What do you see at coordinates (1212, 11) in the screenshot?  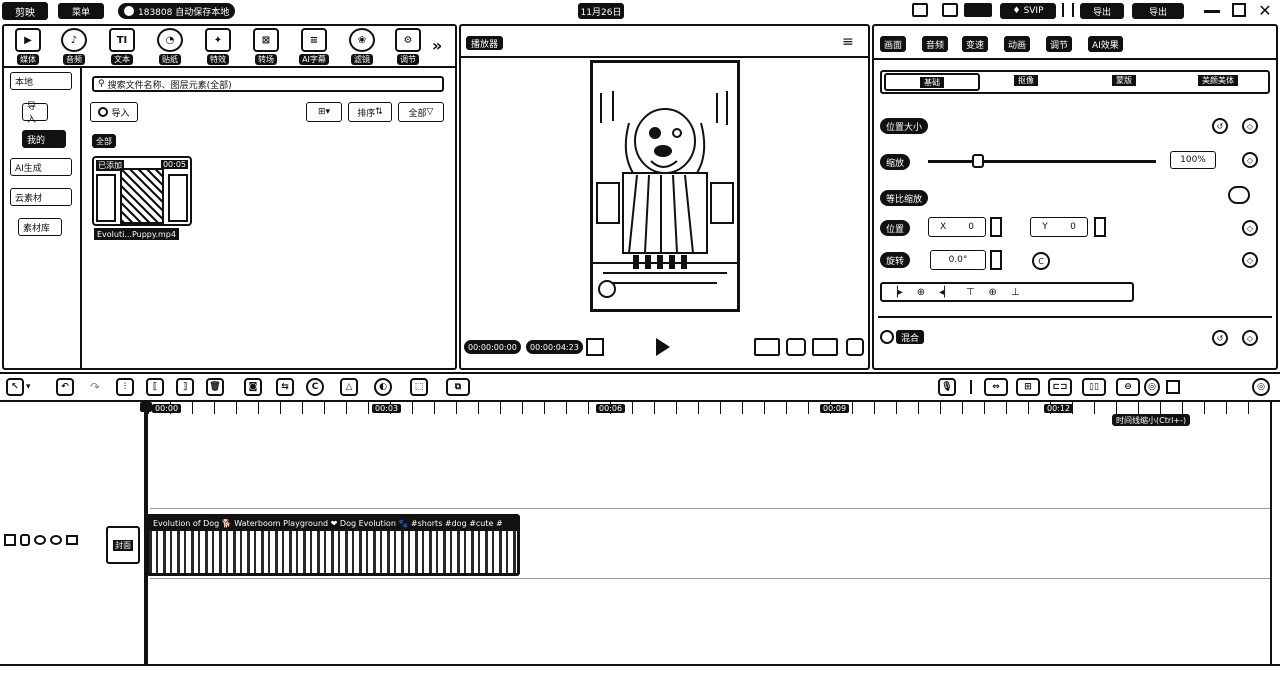 I see `minimize-icon` at bounding box center [1212, 11].